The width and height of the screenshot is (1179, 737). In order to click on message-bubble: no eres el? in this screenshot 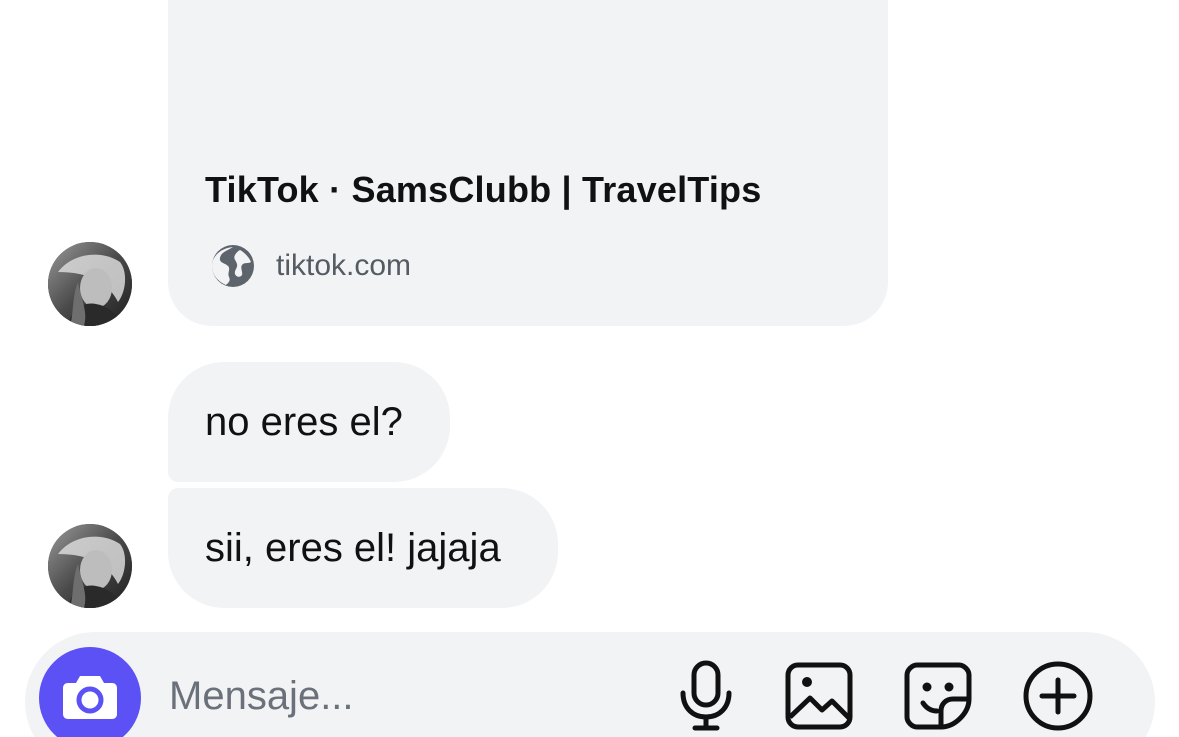, I will do `click(309, 422)`.